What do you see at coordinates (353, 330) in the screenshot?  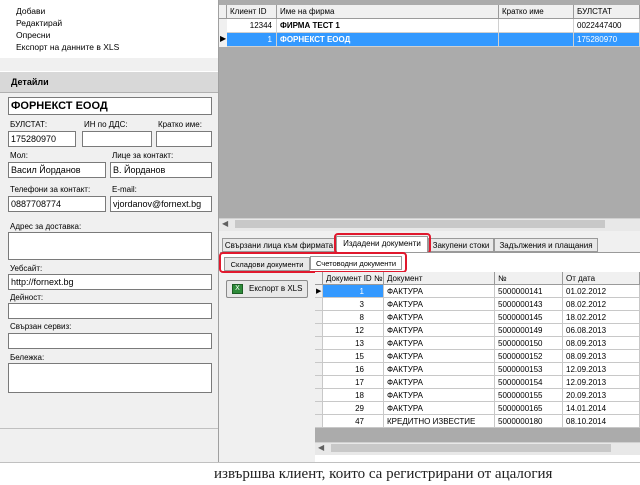 I see `table-row: 12` at bounding box center [353, 330].